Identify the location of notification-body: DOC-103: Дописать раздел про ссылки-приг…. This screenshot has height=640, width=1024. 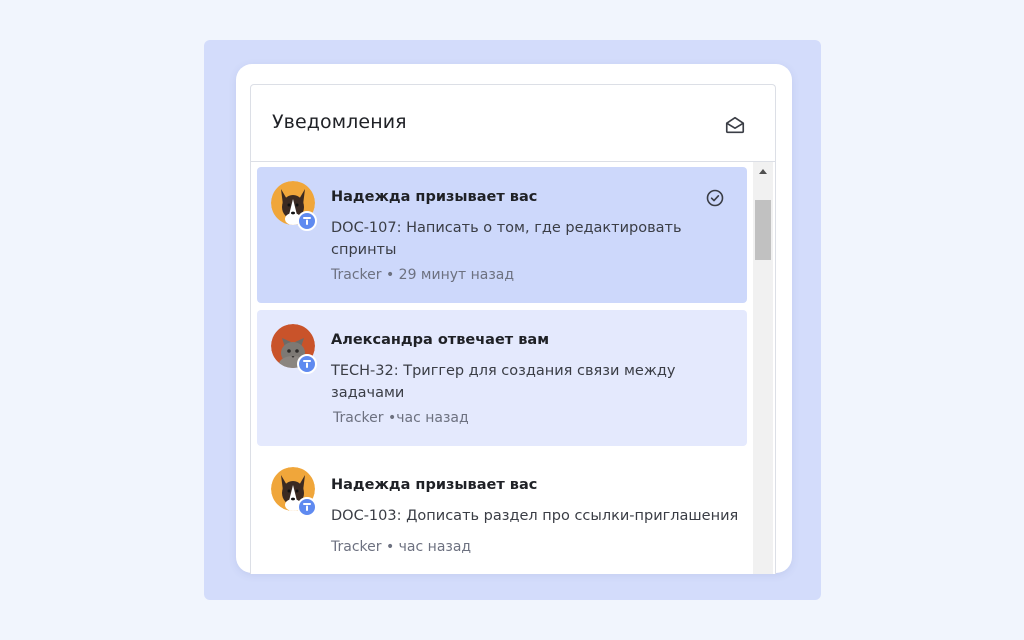
(536, 516).